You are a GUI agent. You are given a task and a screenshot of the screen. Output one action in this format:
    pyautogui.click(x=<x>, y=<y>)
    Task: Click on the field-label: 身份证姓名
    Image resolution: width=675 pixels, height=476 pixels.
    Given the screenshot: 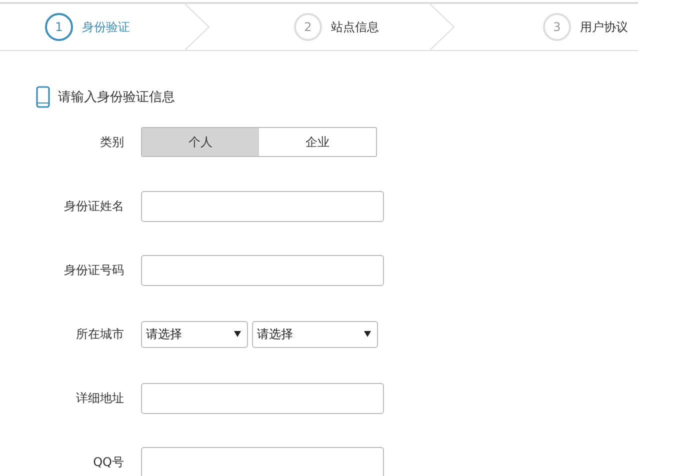 What is the action you would take?
    pyautogui.click(x=94, y=206)
    